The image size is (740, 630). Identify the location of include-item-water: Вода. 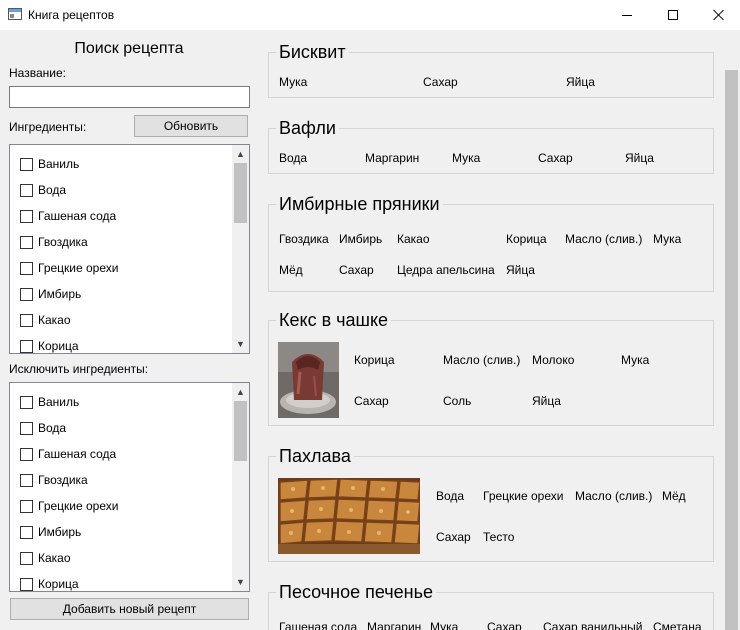
(121, 190).